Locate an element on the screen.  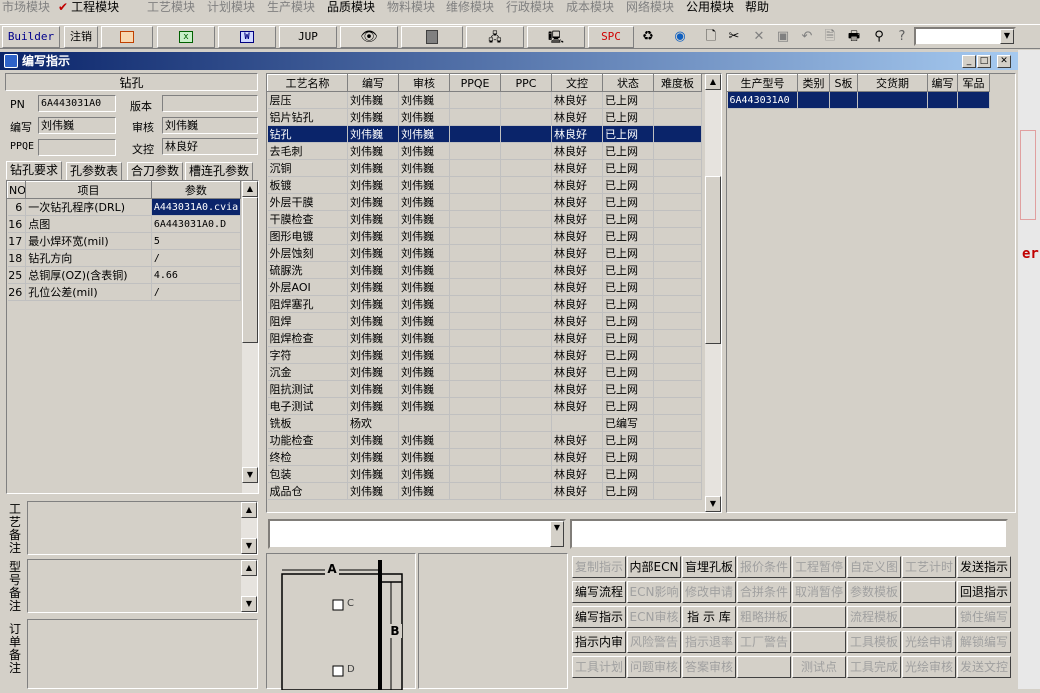
scroll-thumb is located at coordinates (250, 270).